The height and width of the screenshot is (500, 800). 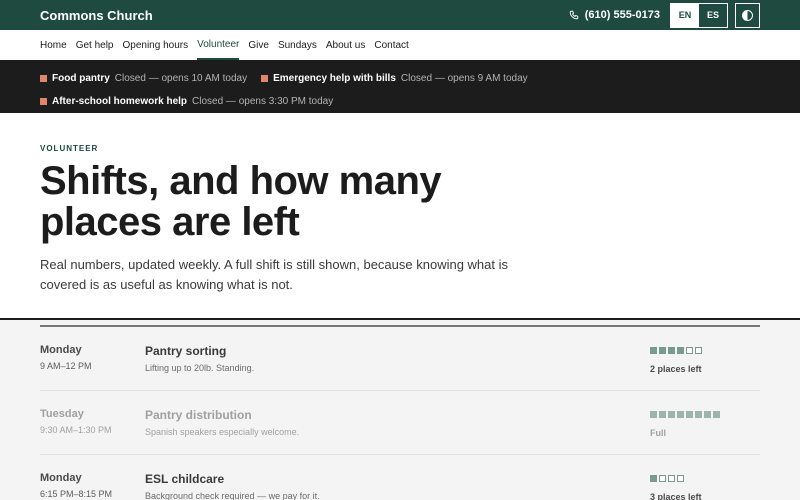 What do you see at coordinates (186, 351) in the screenshot?
I see `shift-role: Pantry sorting` at bounding box center [186, 351].